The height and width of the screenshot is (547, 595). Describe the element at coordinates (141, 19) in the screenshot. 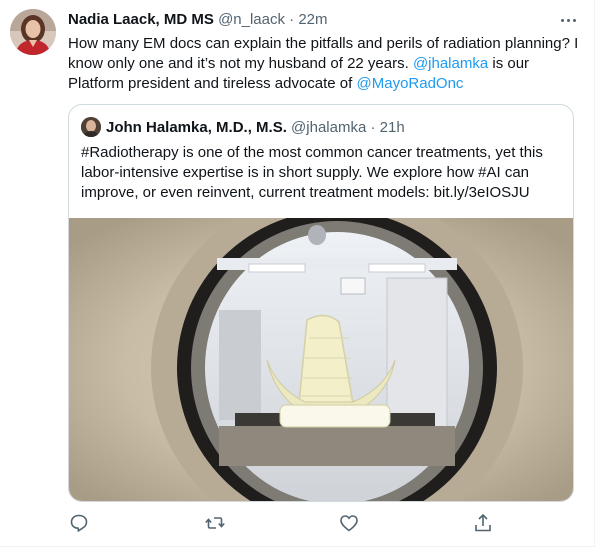

I see `author-name: Nadia Laack, MD MS` at that location.